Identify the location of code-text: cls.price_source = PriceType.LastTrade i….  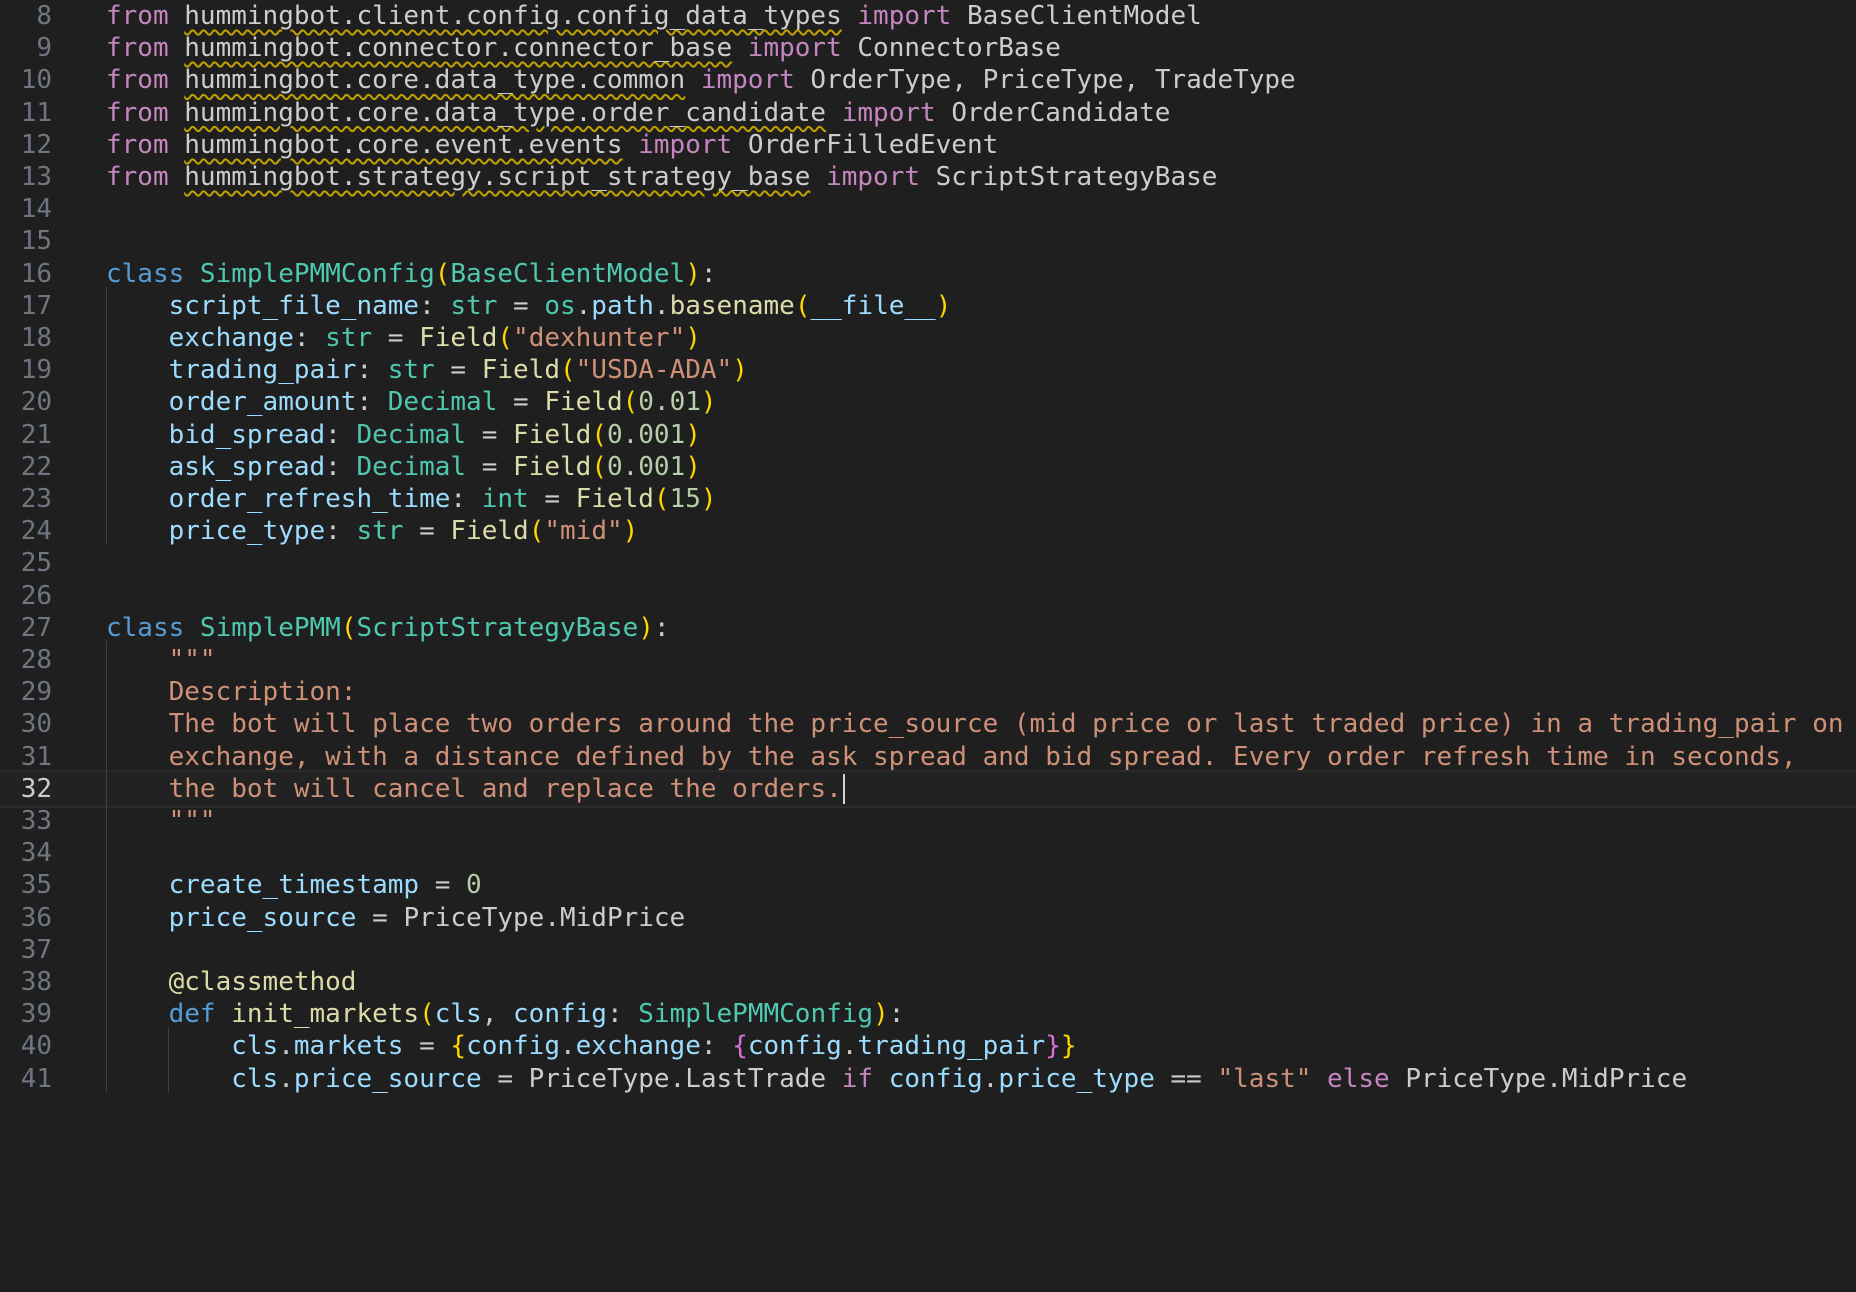
(896, 1079).